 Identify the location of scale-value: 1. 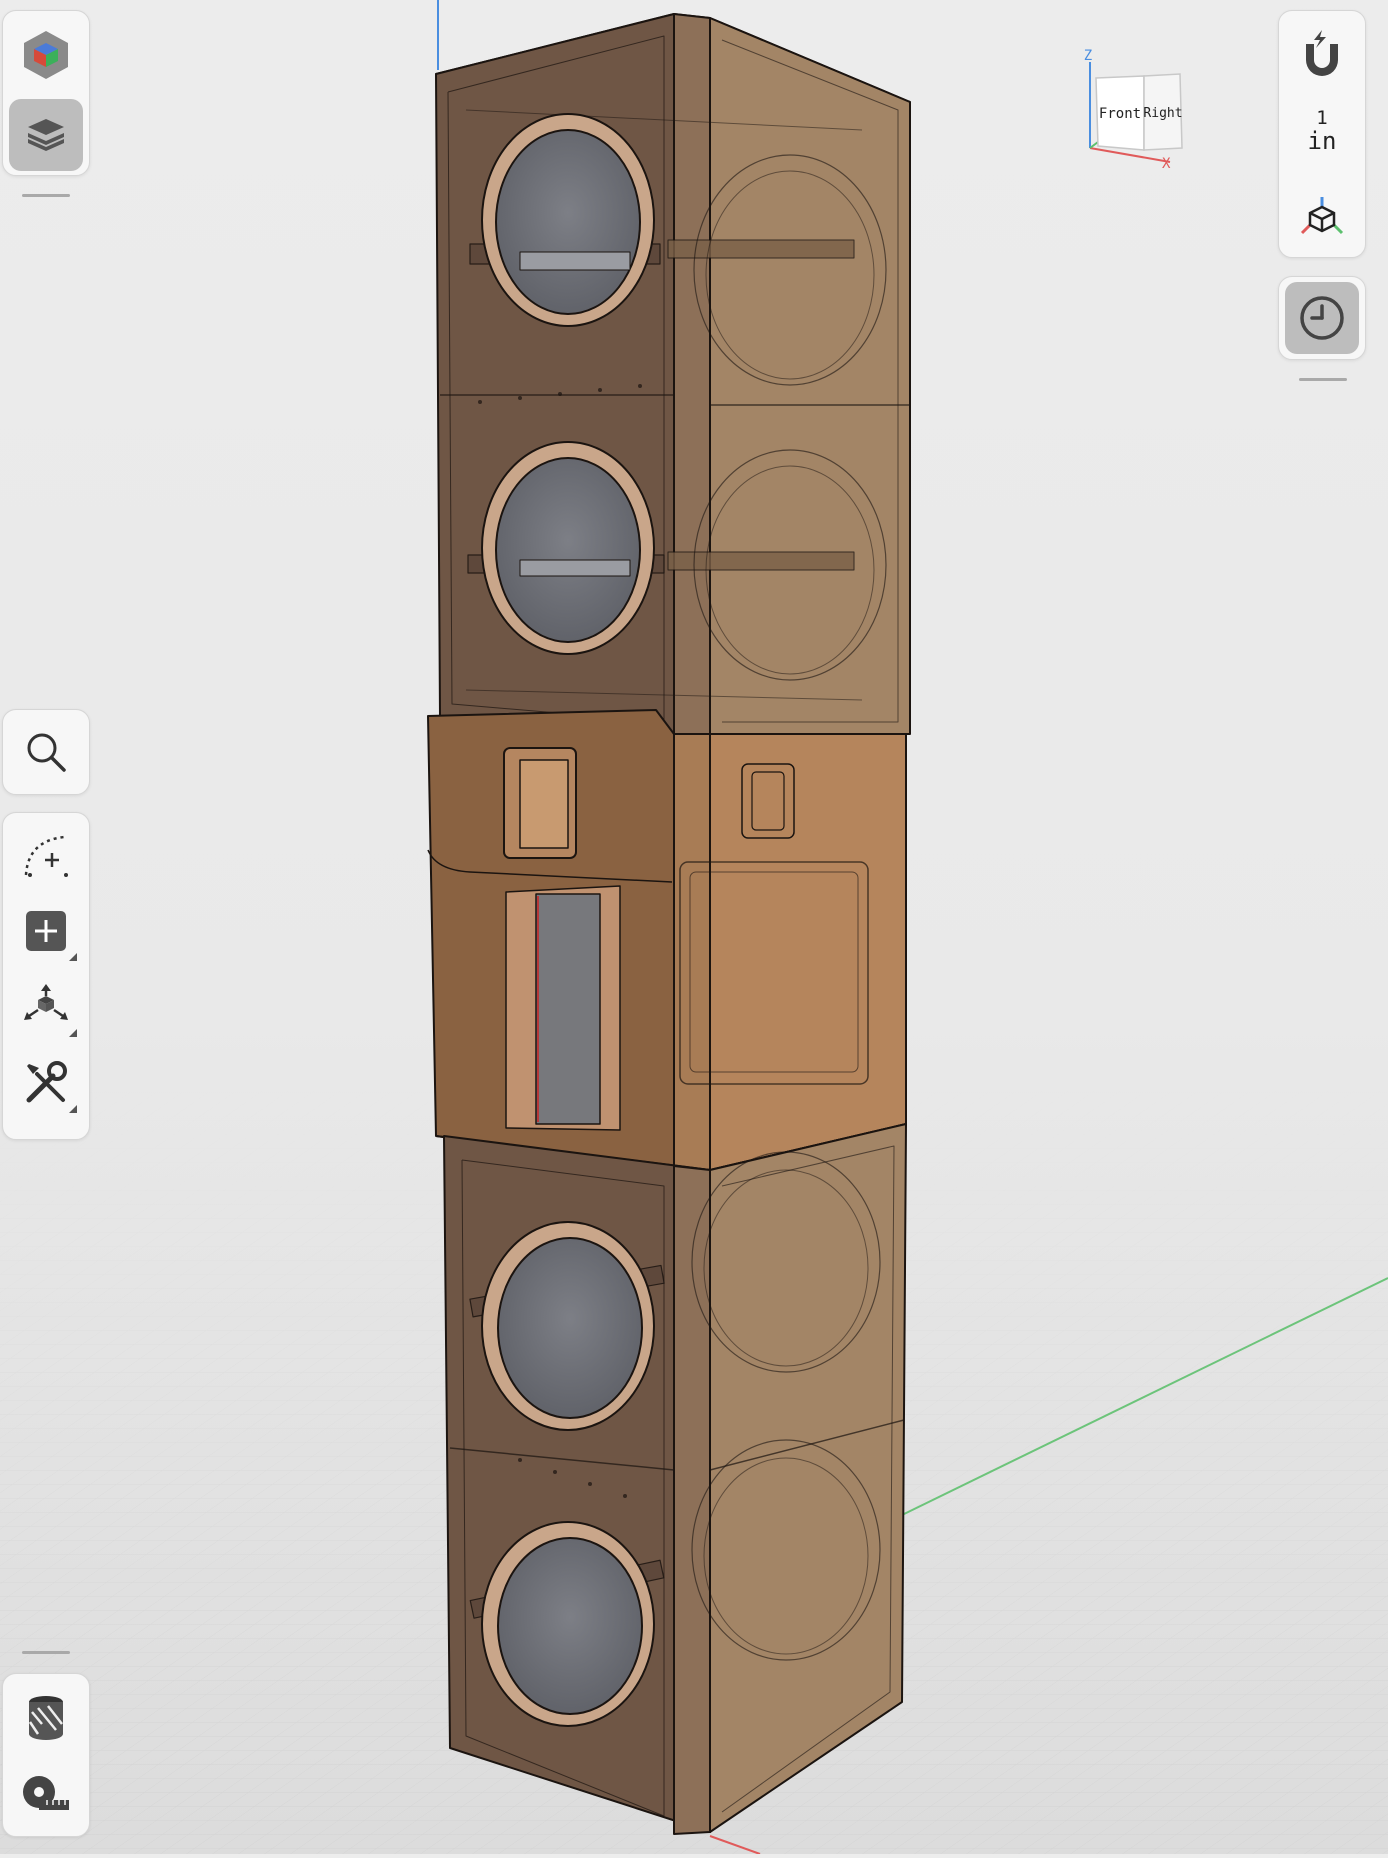
(1322, 118).